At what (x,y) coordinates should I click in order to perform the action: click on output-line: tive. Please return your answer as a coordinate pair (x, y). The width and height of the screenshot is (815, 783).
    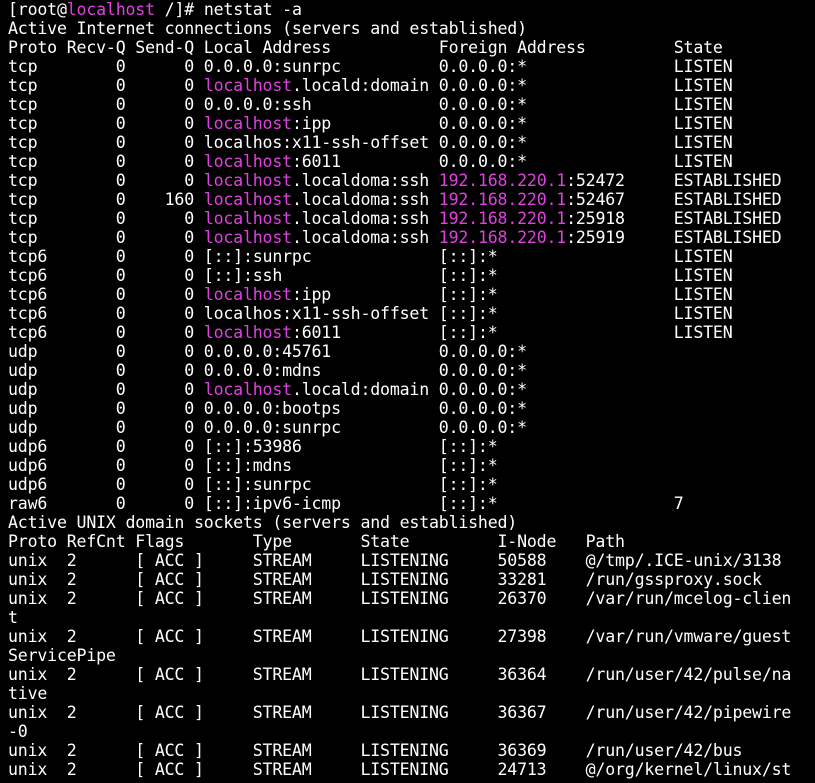
    Looking at the image, I should click on (411, 693).